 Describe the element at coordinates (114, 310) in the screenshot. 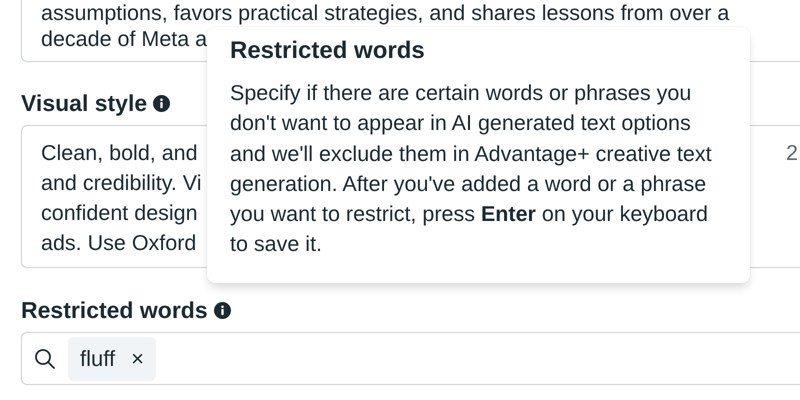

I see `field-label: Restricted words` at that location.